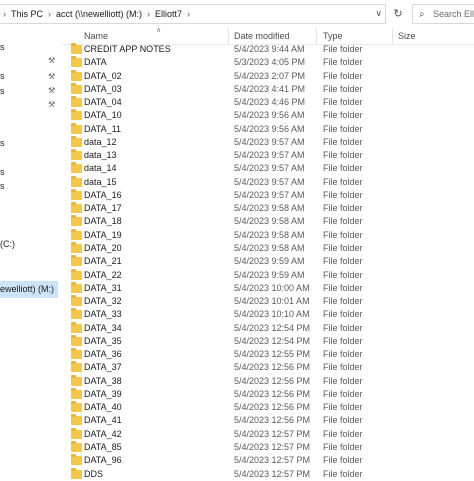 This screenshot has height=481, width=474. I want to click on file-row: DATA_34 5/4/2023 12:54 PM File folder, so click(268, 328).